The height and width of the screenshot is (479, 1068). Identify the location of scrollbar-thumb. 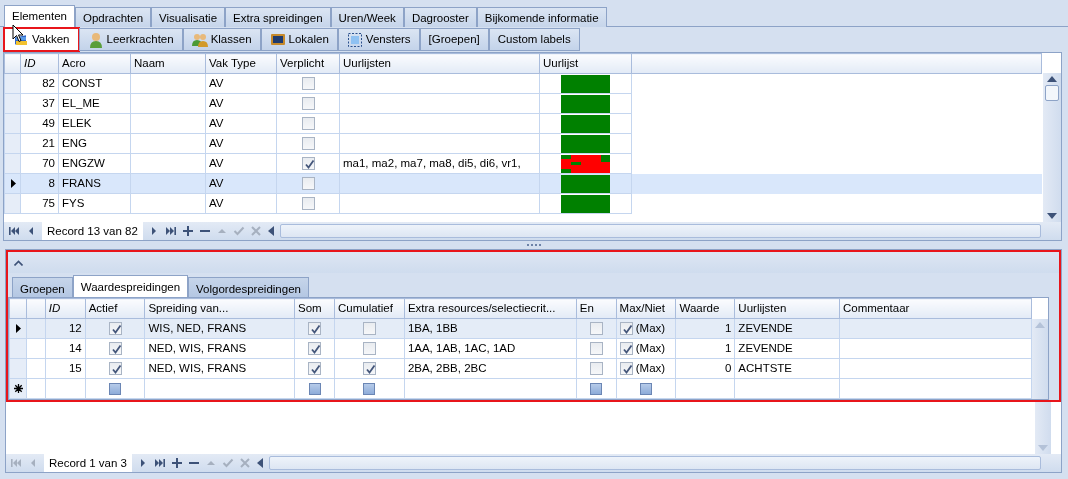
(1052, 92).